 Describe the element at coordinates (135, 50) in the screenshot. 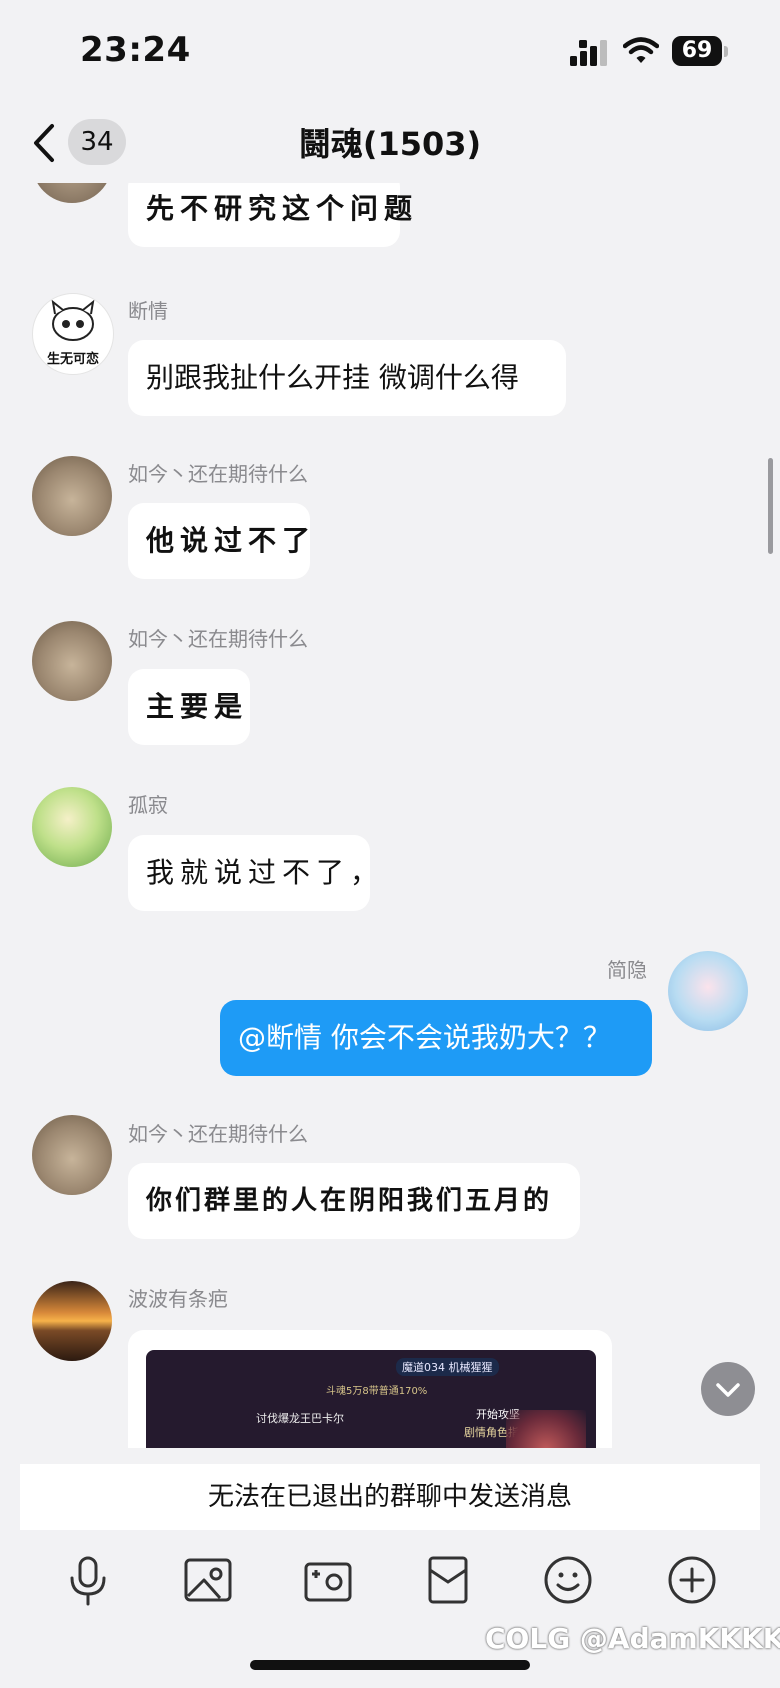

I see `status-time: 23:24` at that location.